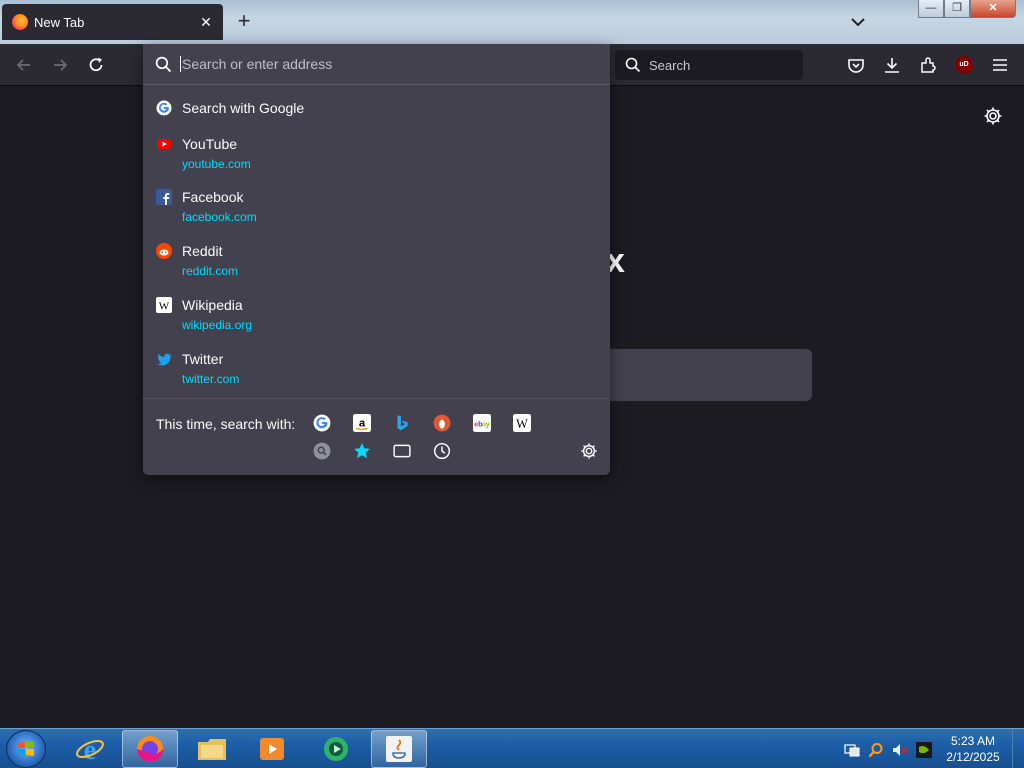 This screenshot has height=768, width=1024. What do you see at coordinates (210, 271) in the screenshot?
I see `site-url: reddit.com` at bounding box center [210, 271].